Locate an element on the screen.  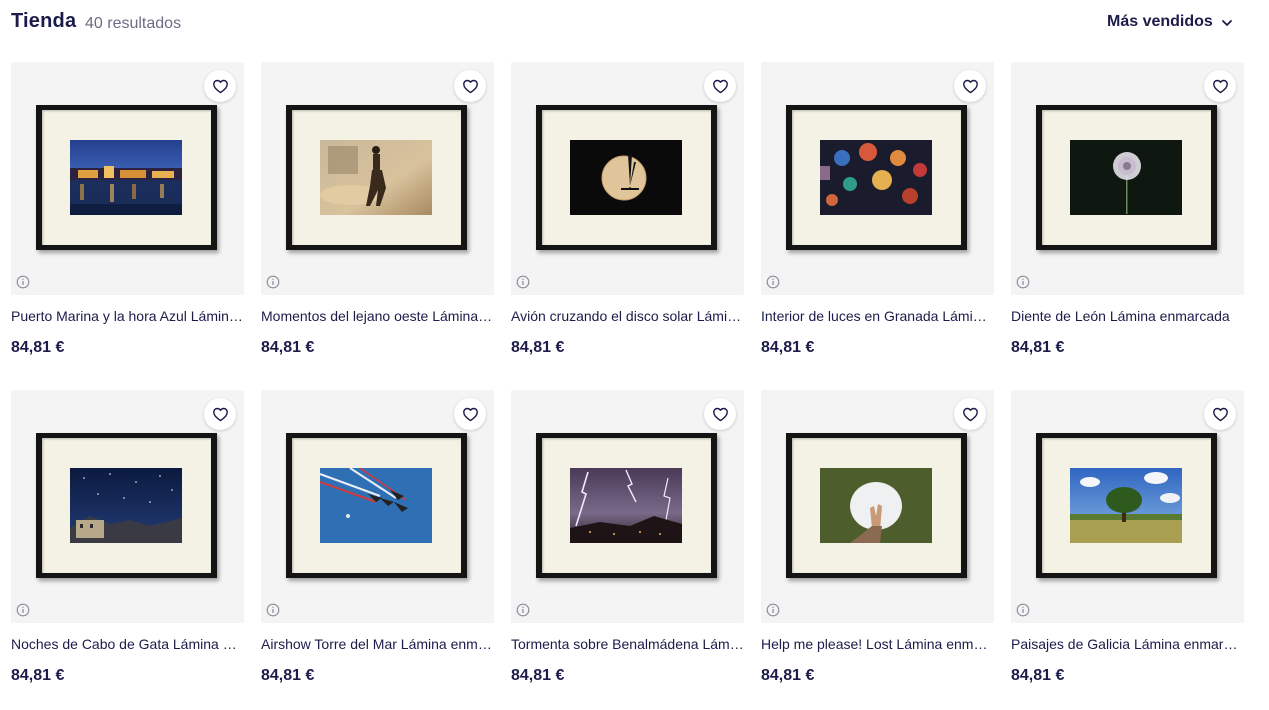
chevron-down-icon is located at coordinates (1226, 23).